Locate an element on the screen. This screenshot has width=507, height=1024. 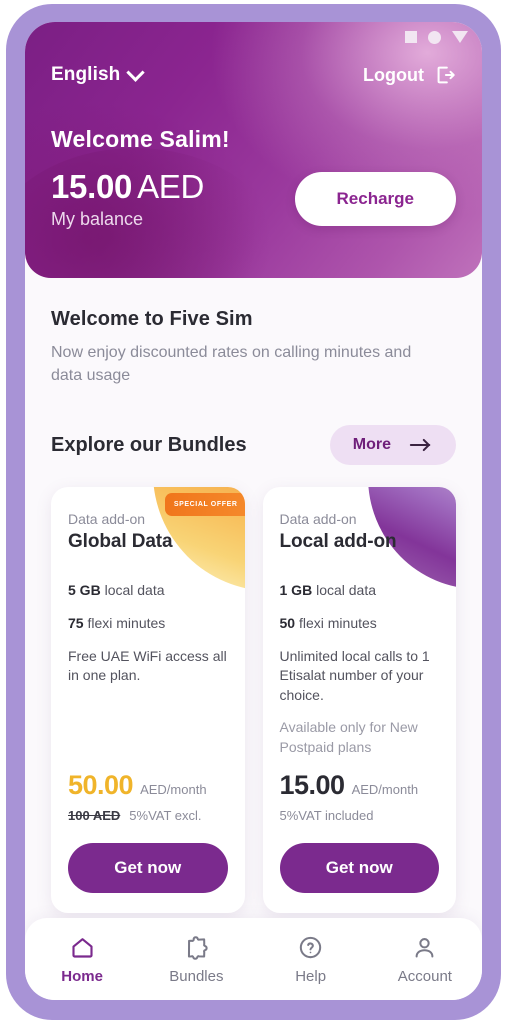
nav-label: Bundles is located at coordinates (196, 976).